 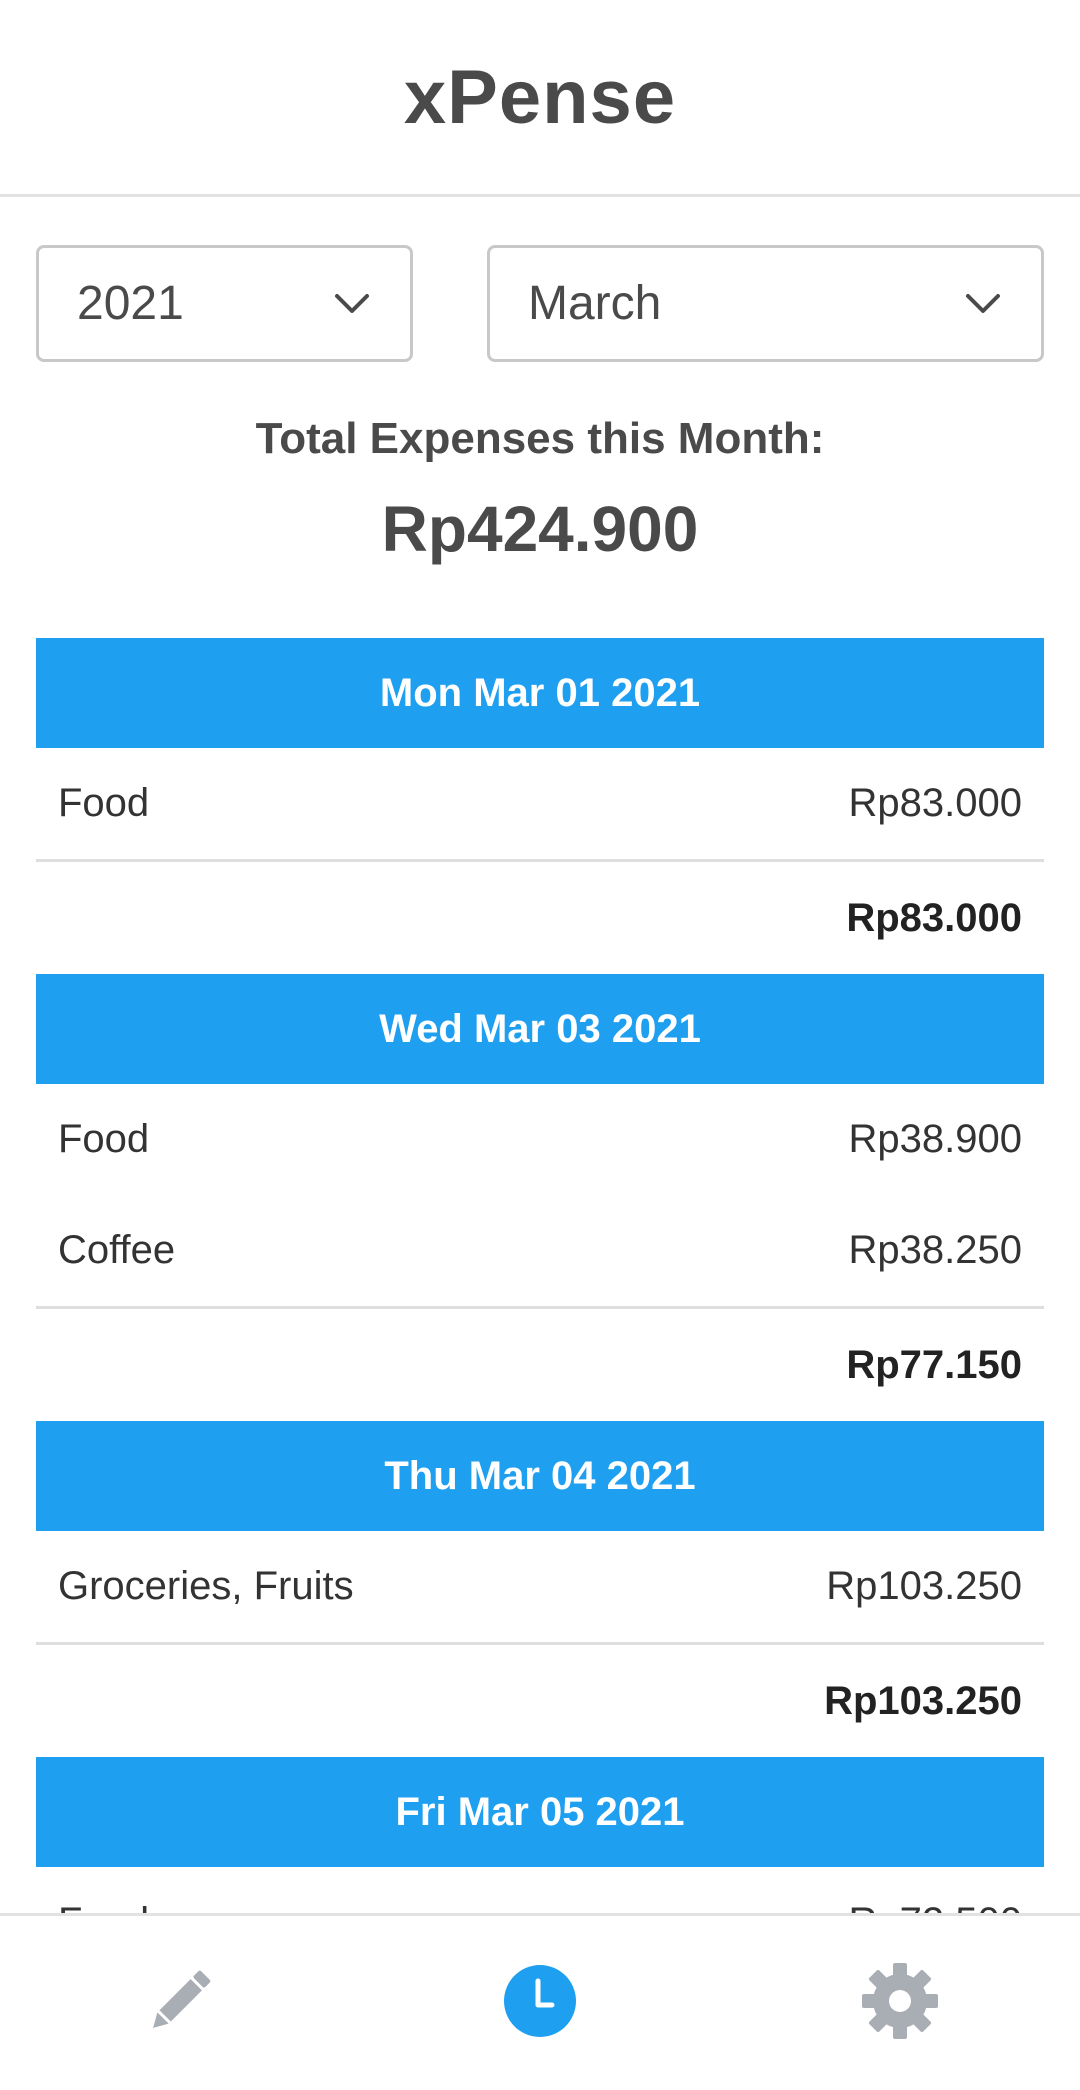 I want to click on bottom-nav, so click(x=540, y=2001).